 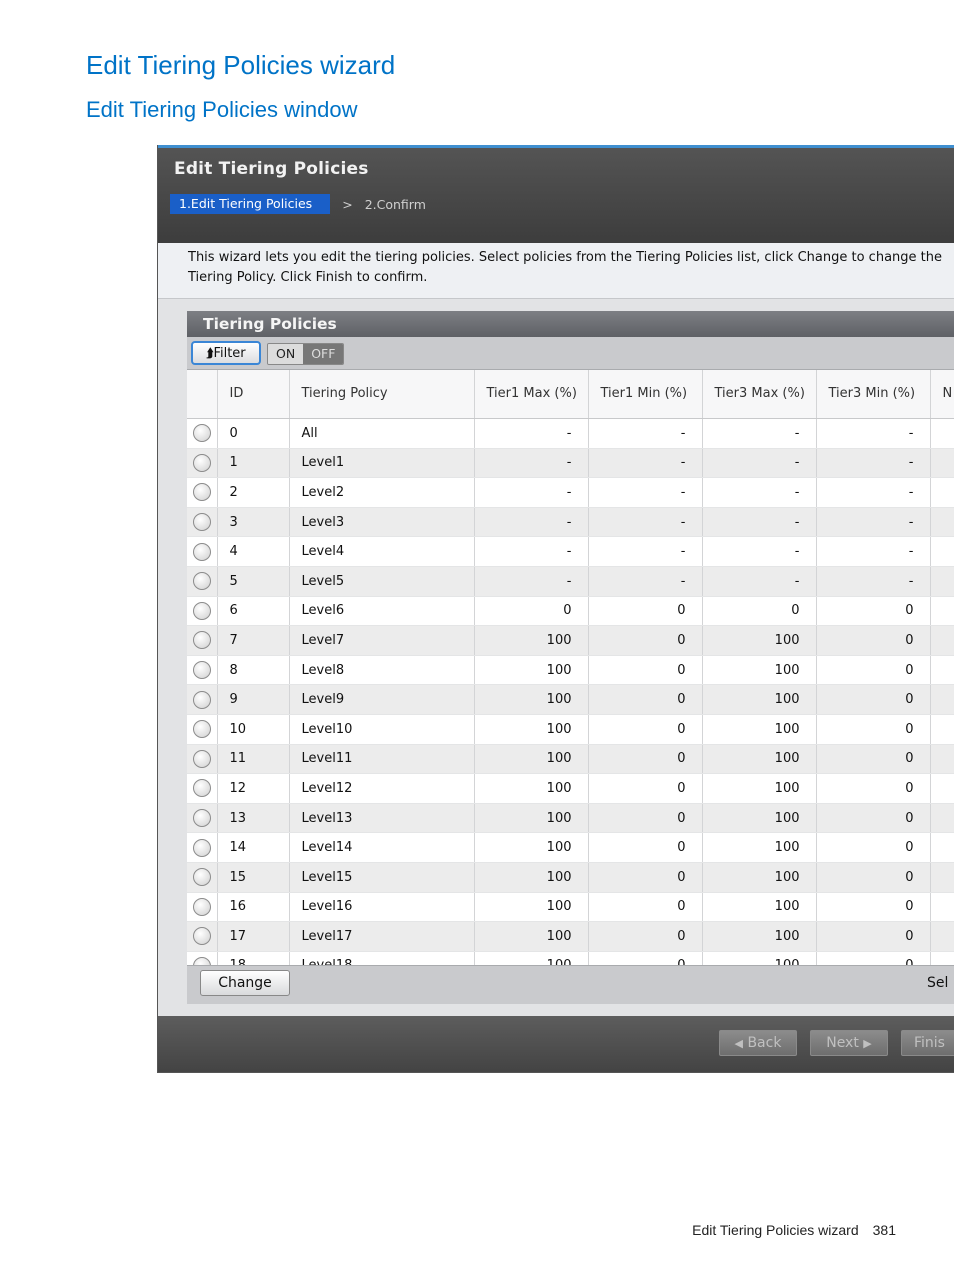 What do you see at coordinates (570, 877) in the screenshot?
I see `table-row: 15 Level15 100 0 100 0` at bounding box center [570, 877].